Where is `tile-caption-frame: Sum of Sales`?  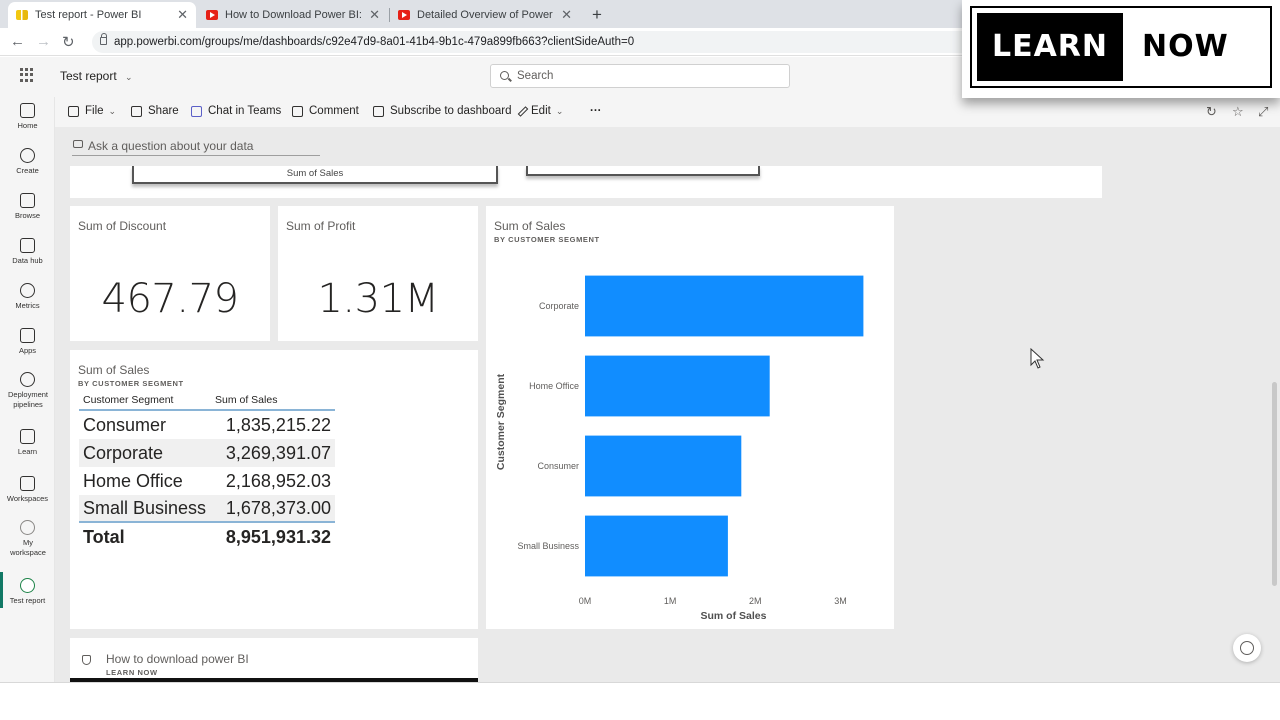 tile-caption-frame: Sum of Sales is located at coordinates (315, 175).